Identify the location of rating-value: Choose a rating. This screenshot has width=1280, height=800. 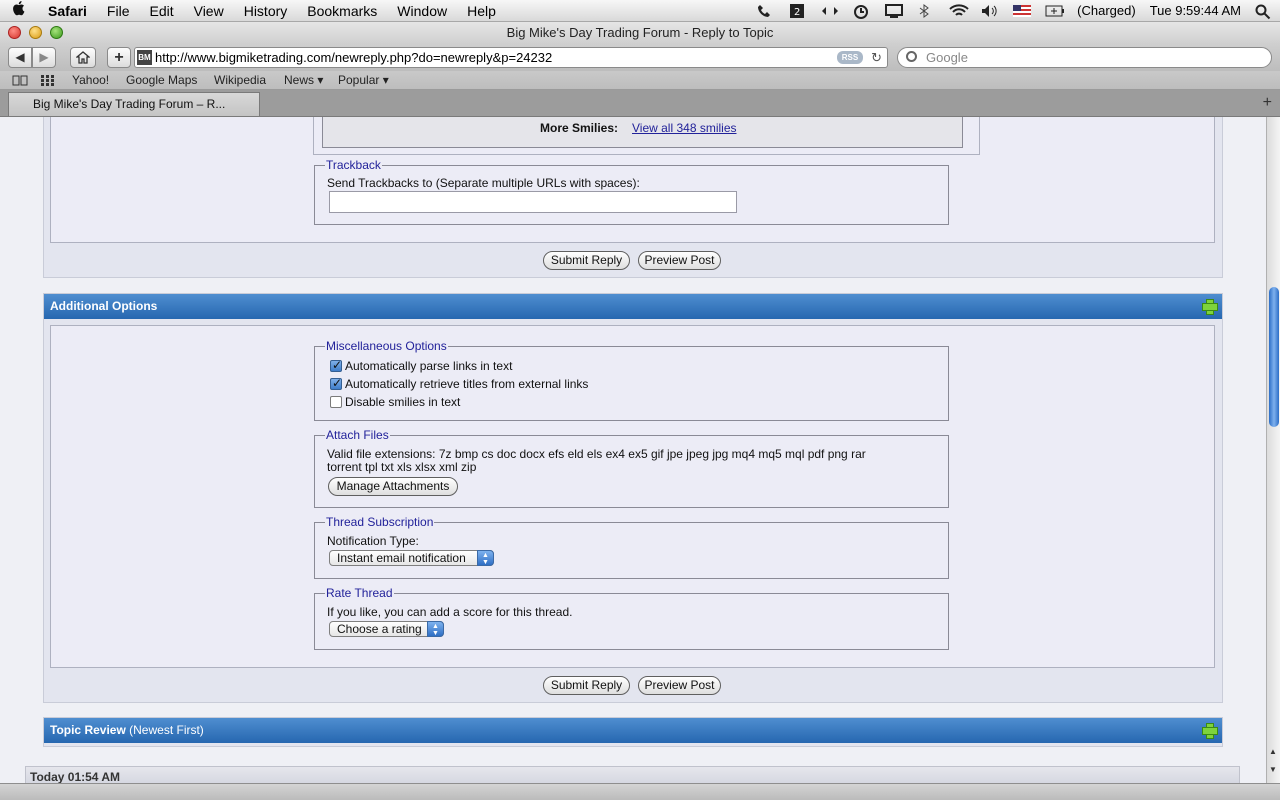
(379, 629).